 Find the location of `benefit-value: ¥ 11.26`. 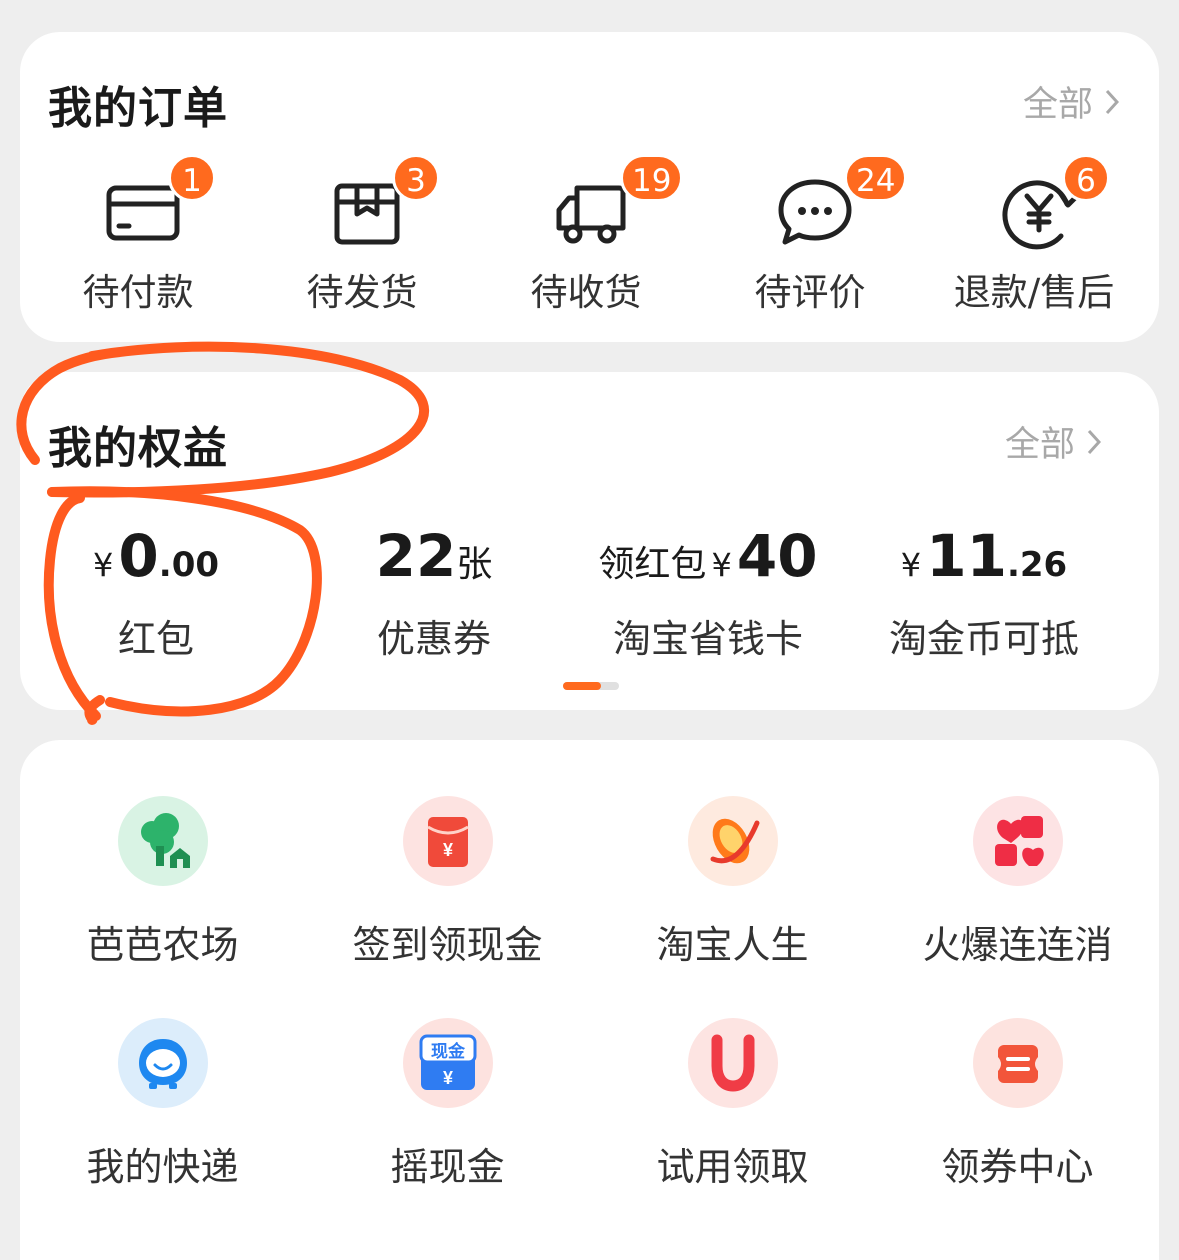

benefit-value: ¥ 11.26 is located at coordinates (984, 558).